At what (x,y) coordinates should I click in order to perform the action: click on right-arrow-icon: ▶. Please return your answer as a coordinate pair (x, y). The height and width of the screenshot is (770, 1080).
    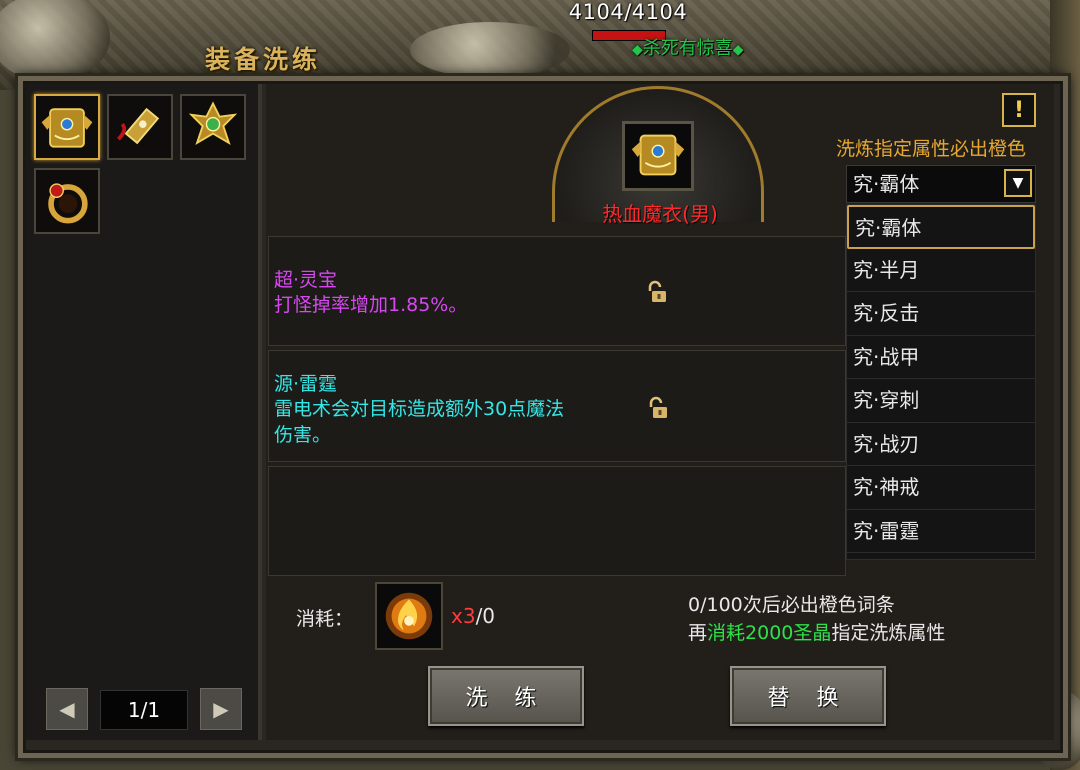
    Looking at the image, I should click on (221, 709).